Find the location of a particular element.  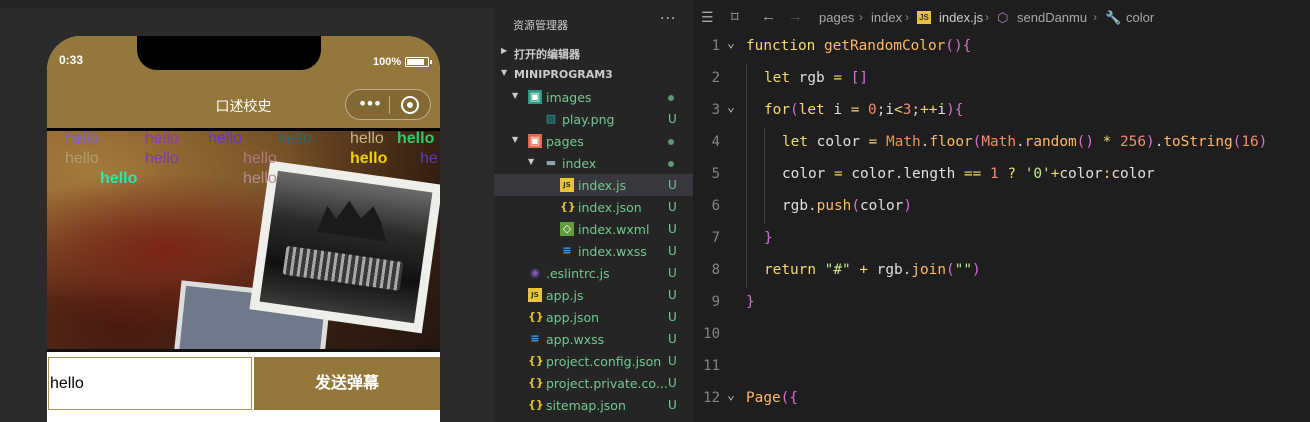

file-item: {} project.config.json U is located at coordinates (593, 361).